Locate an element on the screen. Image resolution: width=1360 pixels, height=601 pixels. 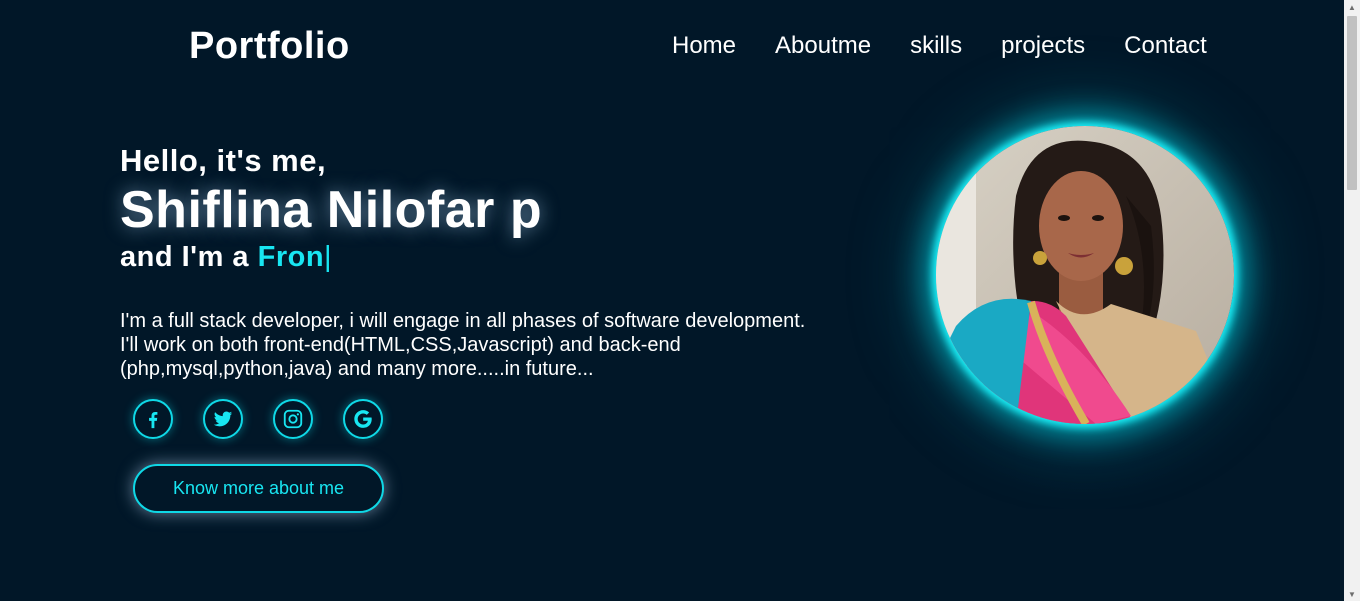
facebook-link is located at coordinates (153, 419).